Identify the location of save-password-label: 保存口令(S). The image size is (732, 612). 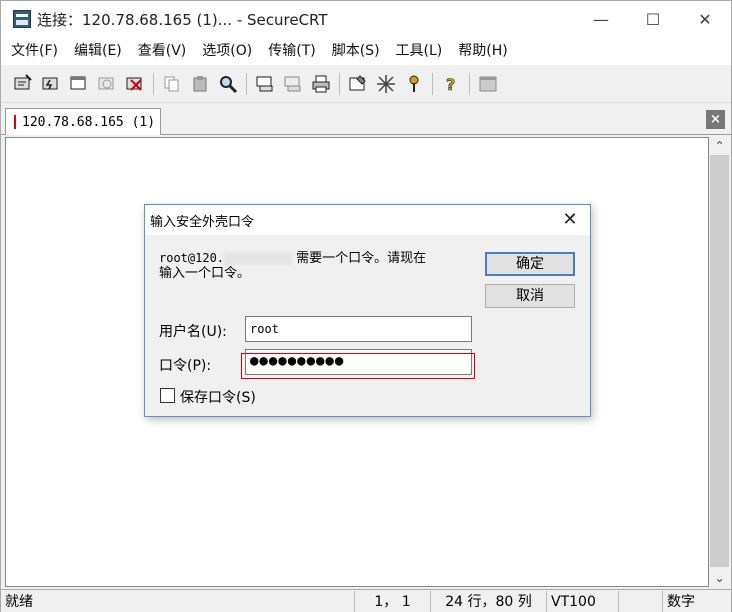
(218, 397).